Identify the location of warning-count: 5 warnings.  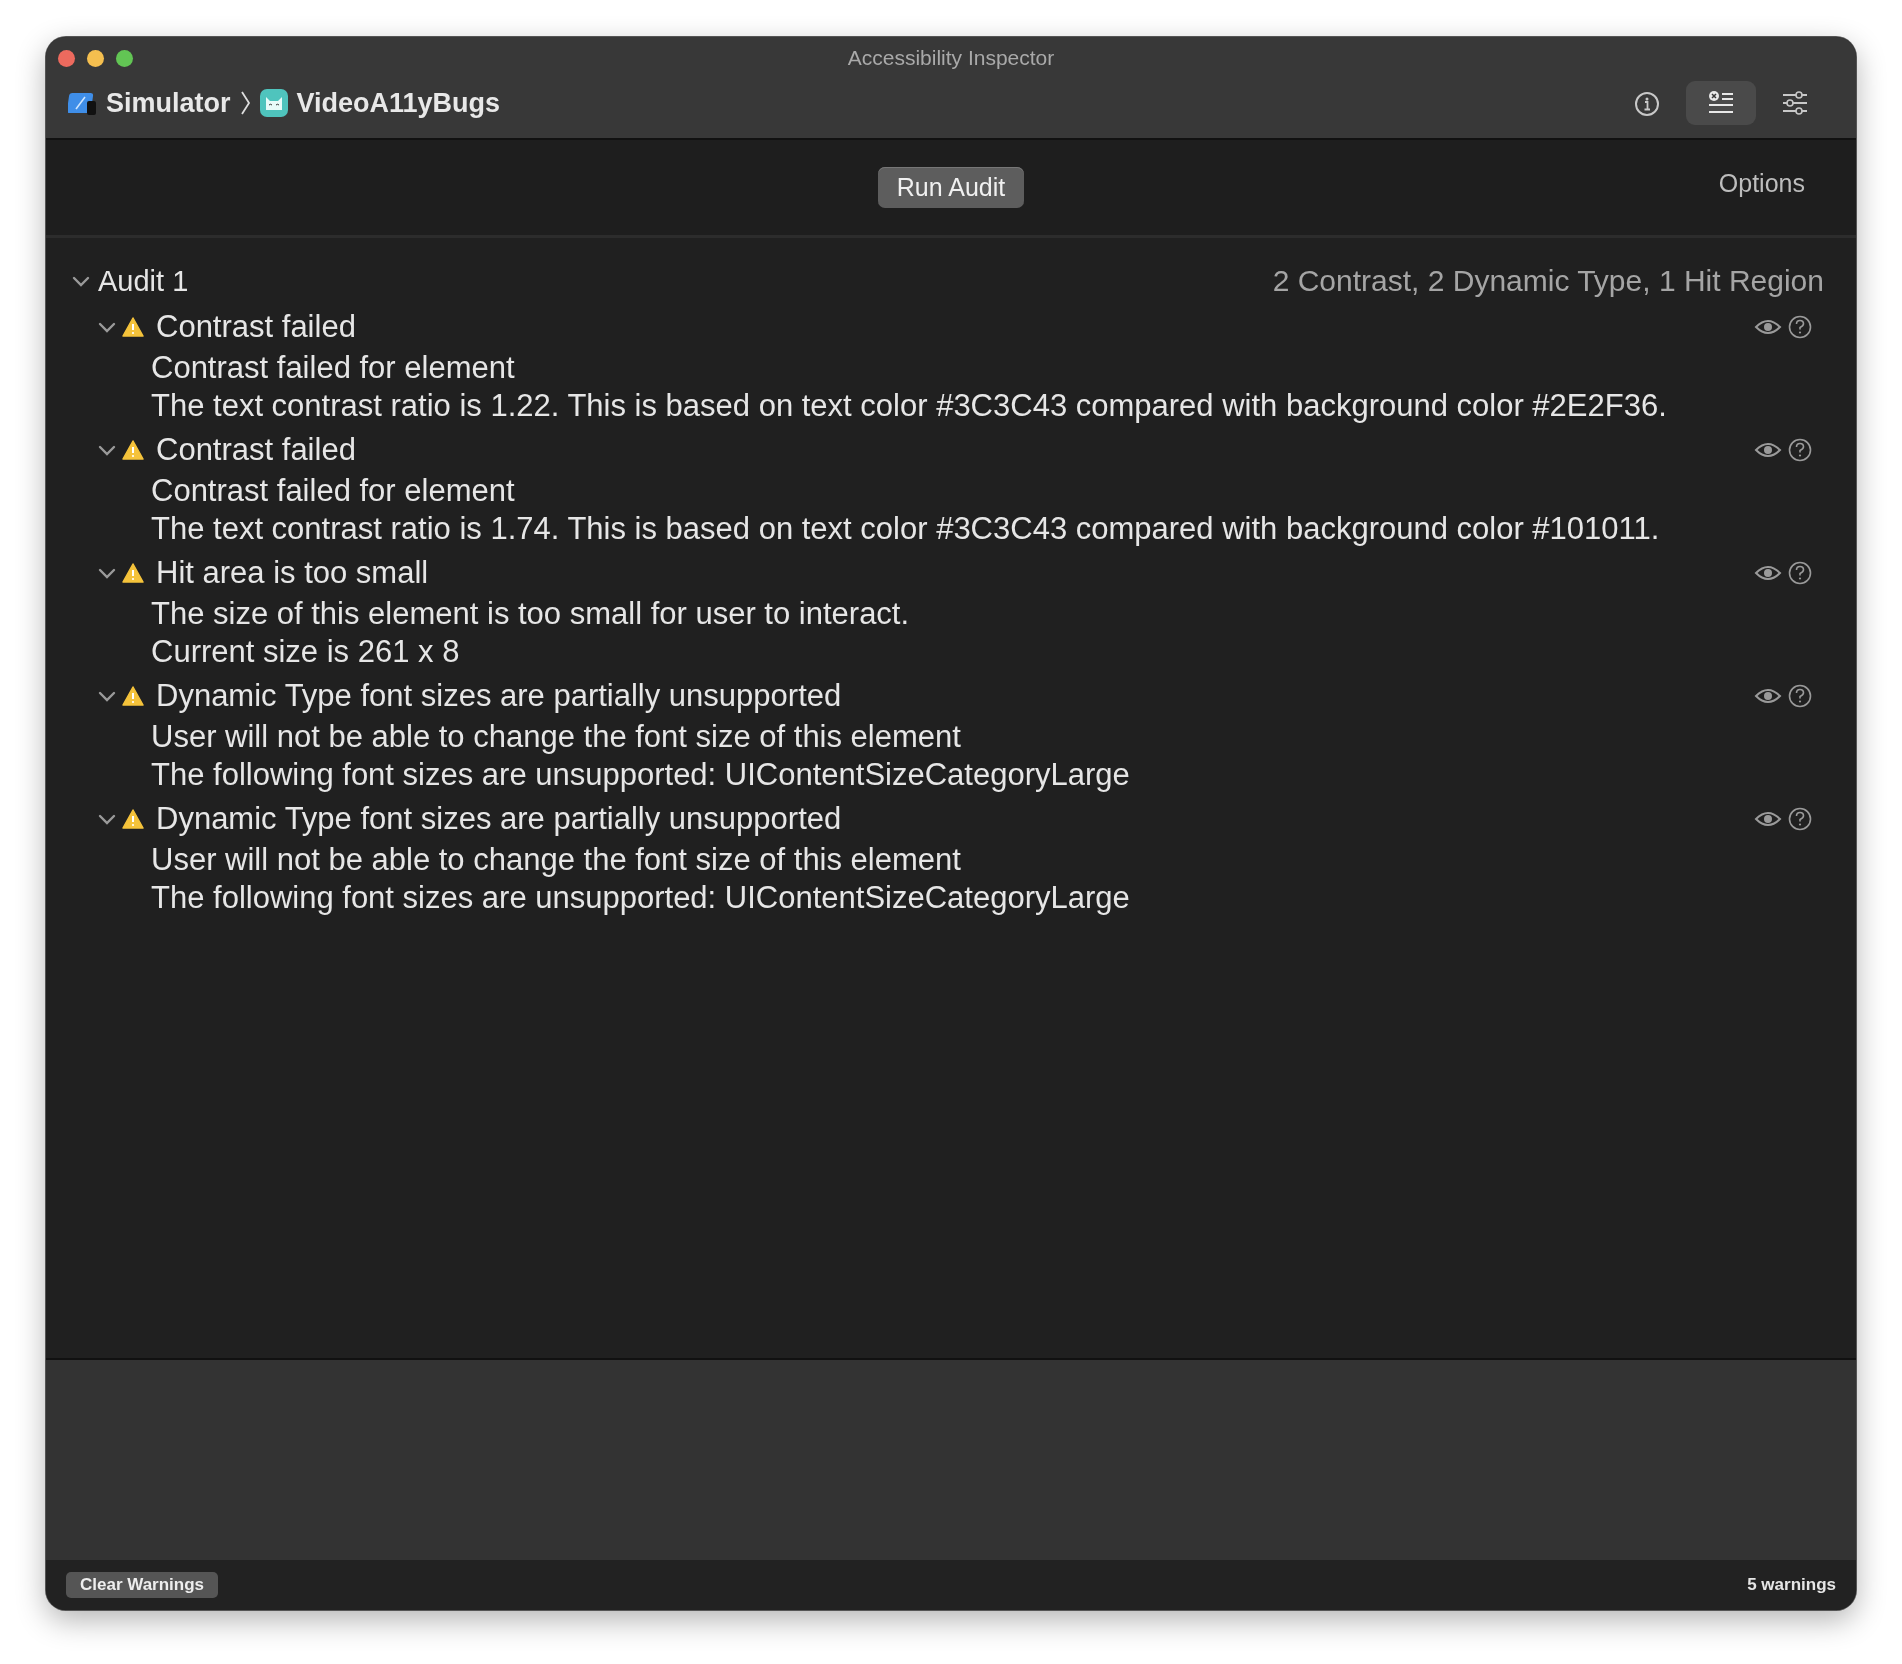
(1791, 1585).